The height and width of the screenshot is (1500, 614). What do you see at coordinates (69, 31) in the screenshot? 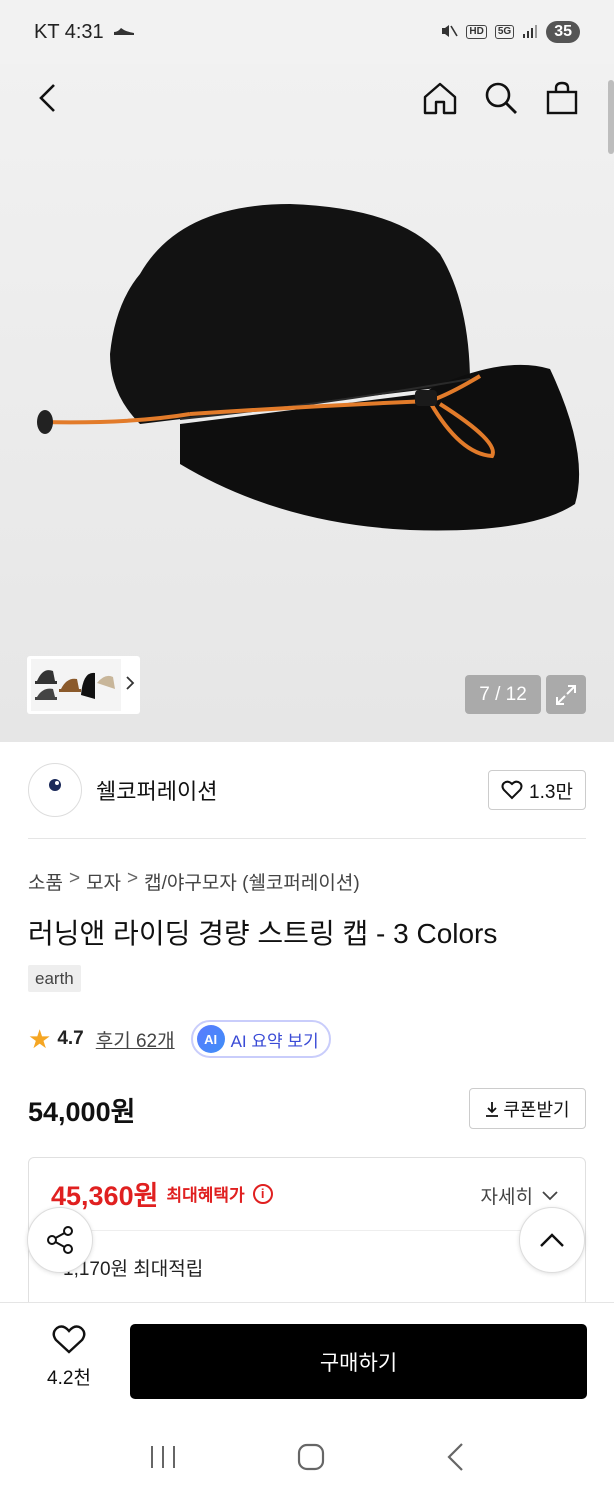
I see `carrier-time: KT 4:31` at bounding box center [69, 31].